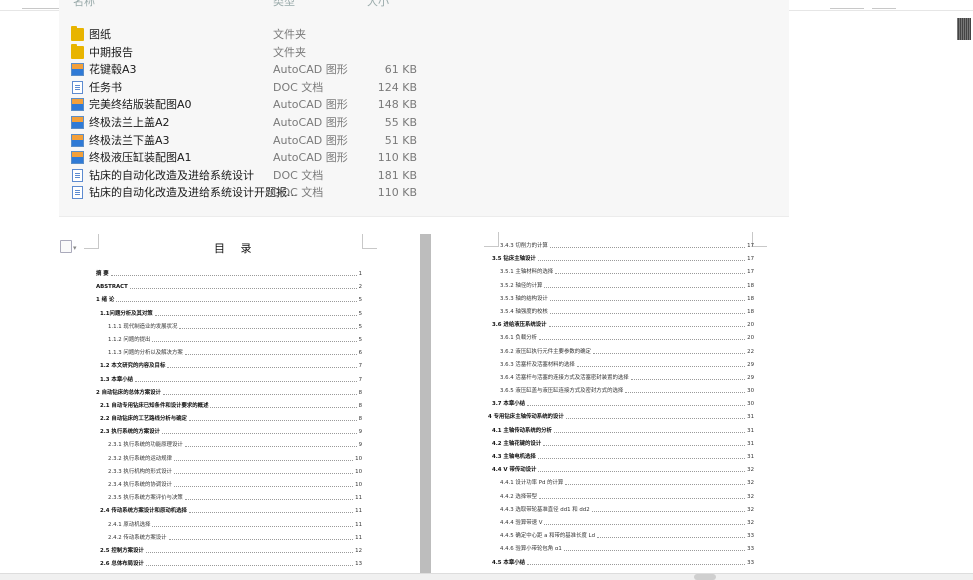 This screenshot has height=580, width=973. What do you see at coordinates (369, 241) in the screenshot?
I see `page-corner-mark` at bounding box center [369, 241].